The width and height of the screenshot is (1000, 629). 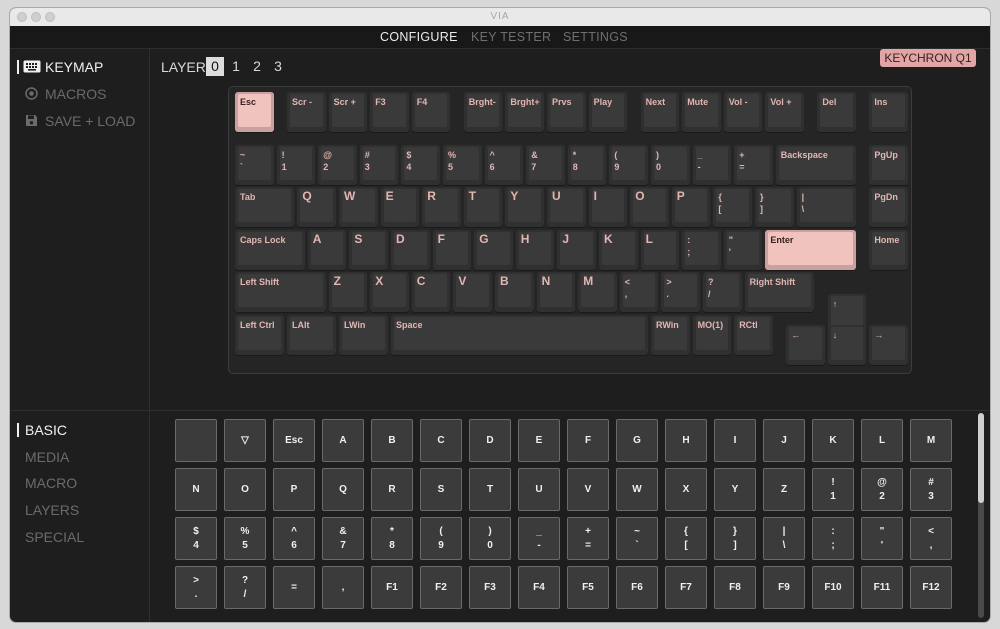 I want to click on palette-key-a: A, so click(x=343, y=440).